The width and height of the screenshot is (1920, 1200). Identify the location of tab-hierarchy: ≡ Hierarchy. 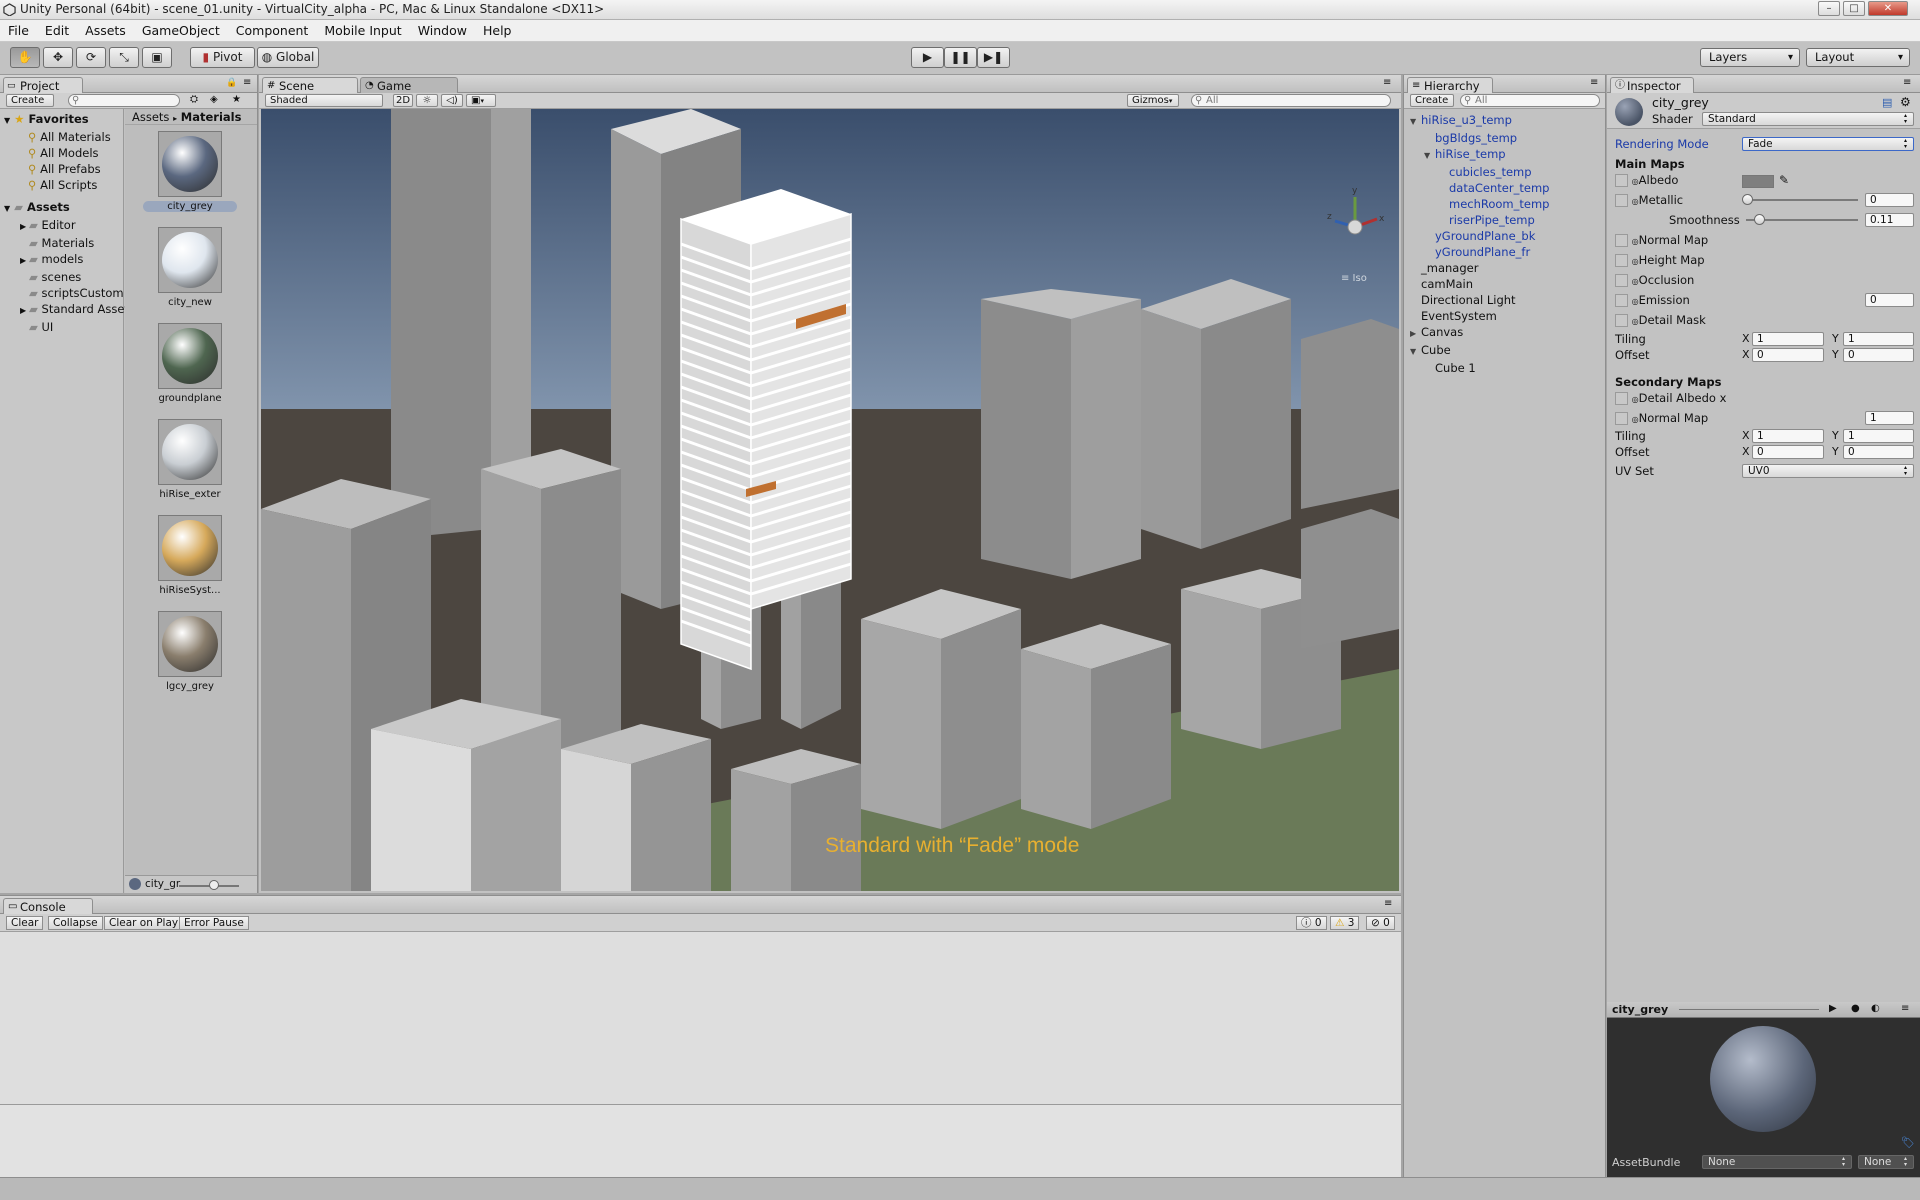
(1450, 85).